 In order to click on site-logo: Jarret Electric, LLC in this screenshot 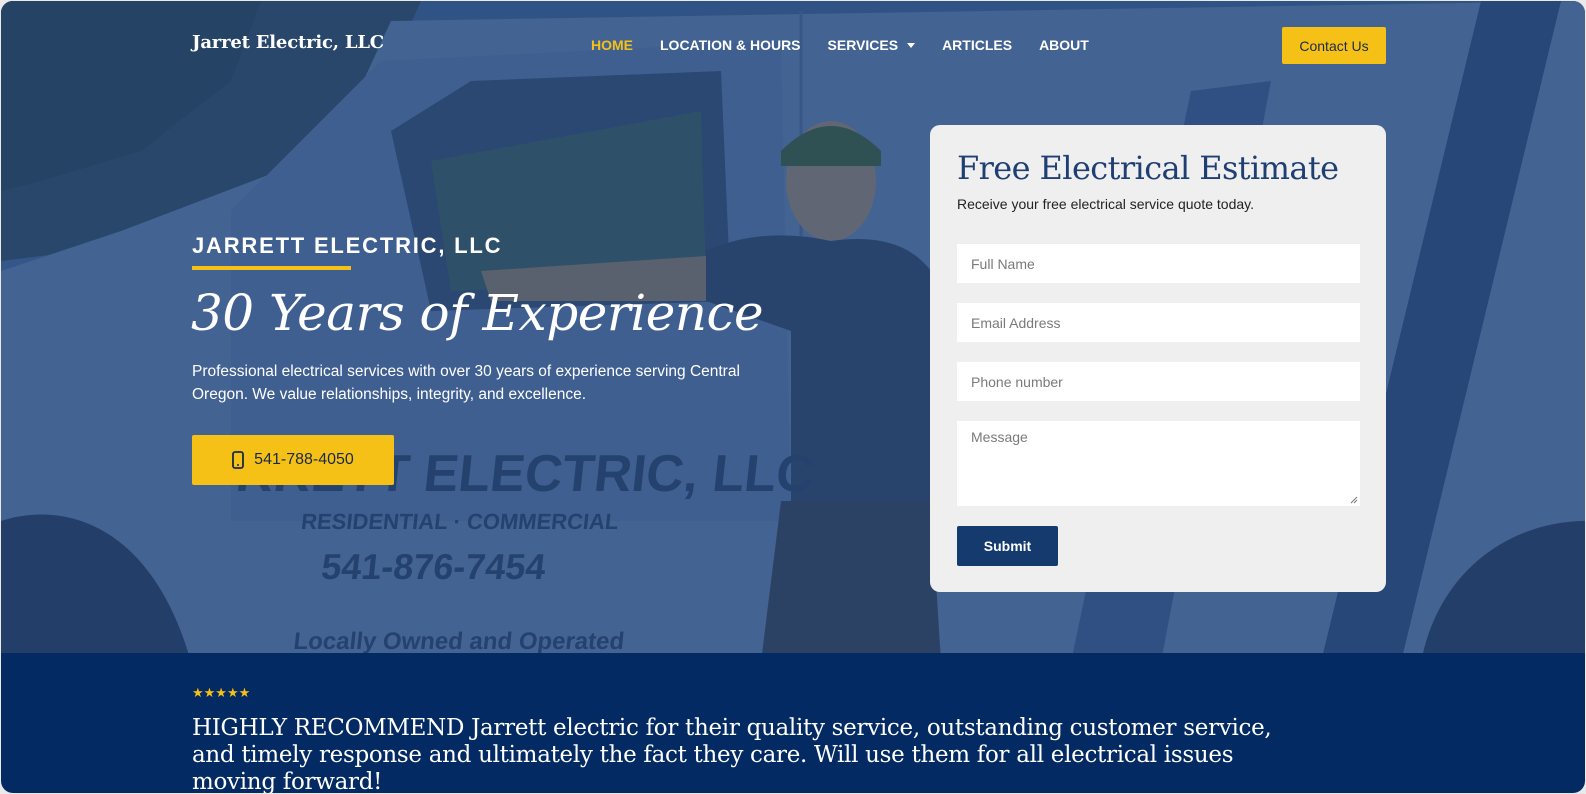, I will do `click(288, 42)`.